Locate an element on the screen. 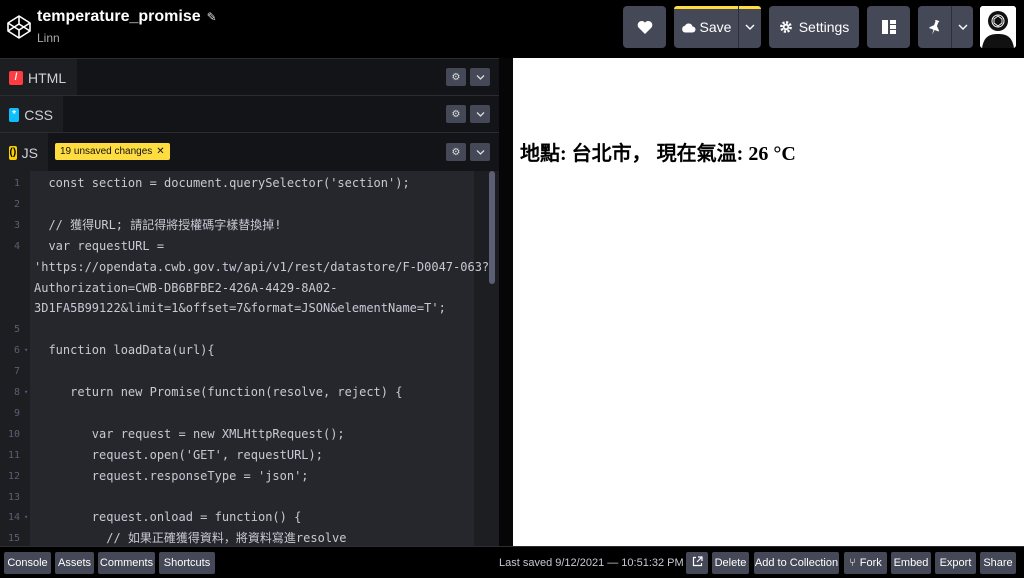 This screenshot has width=1024, height=578. close-icon: ✕ is located at coordinates (160, 151).